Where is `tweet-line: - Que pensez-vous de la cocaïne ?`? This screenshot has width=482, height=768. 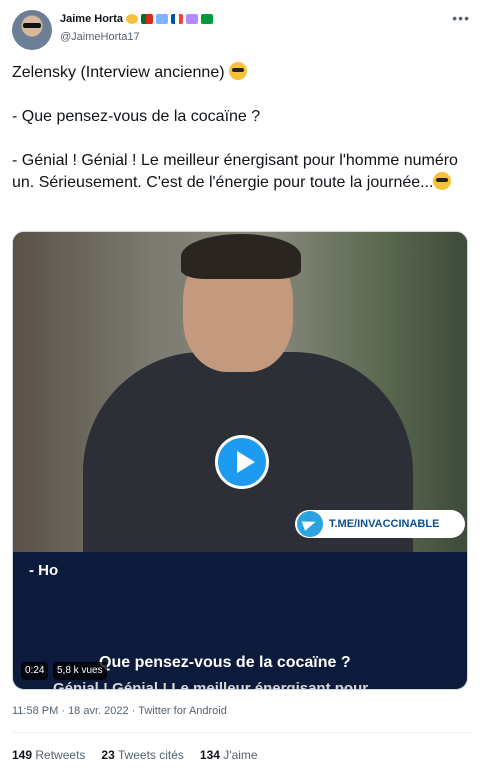
tweet-line: - Que pensez-vous de la cocaïne ? is located at coordinates (241, 117).